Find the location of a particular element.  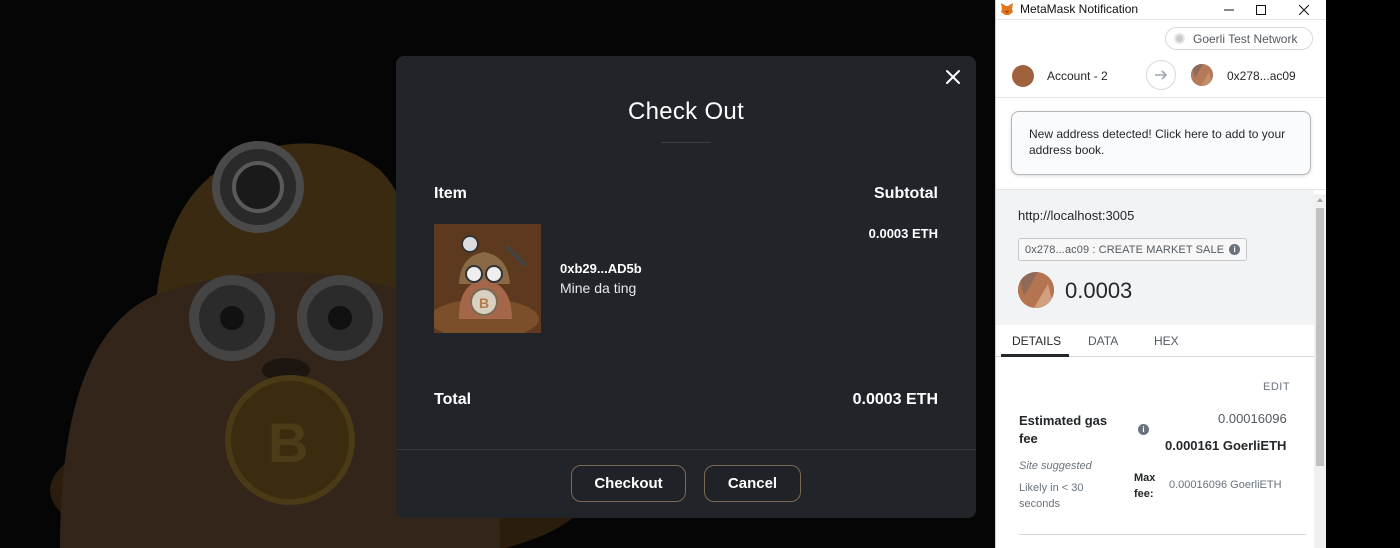

item-thumbnail: B is located at coordinates (487, 278).